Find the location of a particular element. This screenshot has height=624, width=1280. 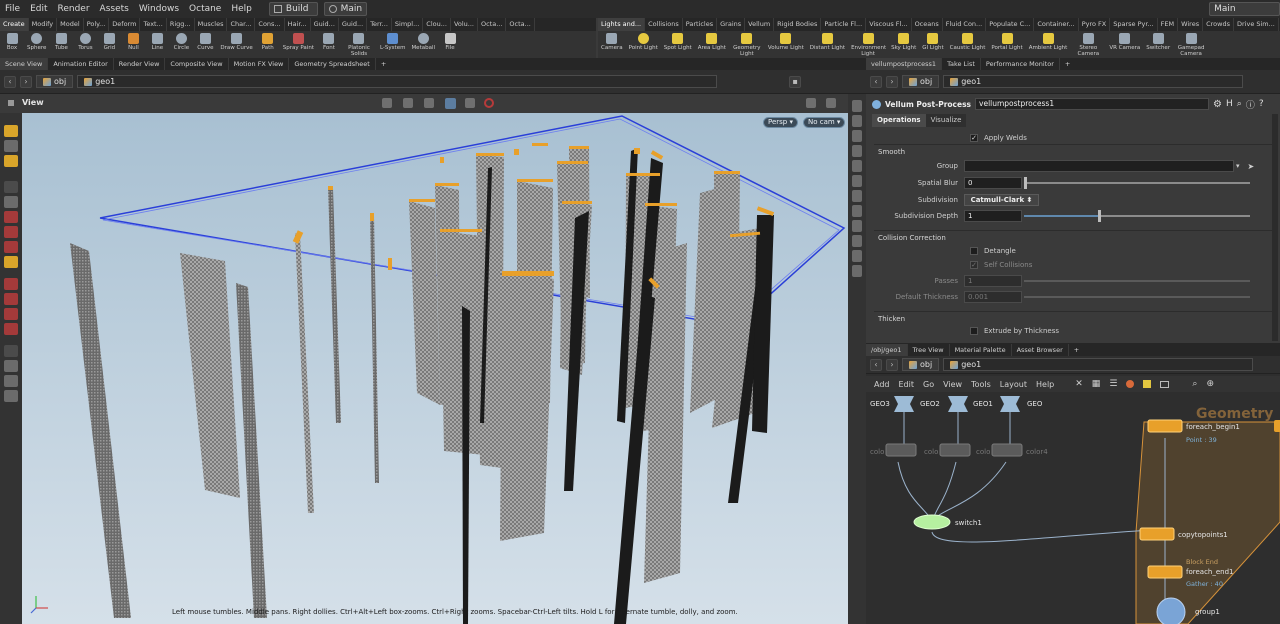

switch-node-icon is located at coordinates (932, 522).